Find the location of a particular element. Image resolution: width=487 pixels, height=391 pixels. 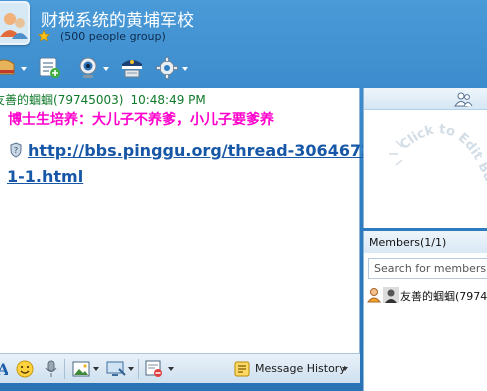

svg-text: Click to Edit Bulletin is located at coordinates (425, 155).